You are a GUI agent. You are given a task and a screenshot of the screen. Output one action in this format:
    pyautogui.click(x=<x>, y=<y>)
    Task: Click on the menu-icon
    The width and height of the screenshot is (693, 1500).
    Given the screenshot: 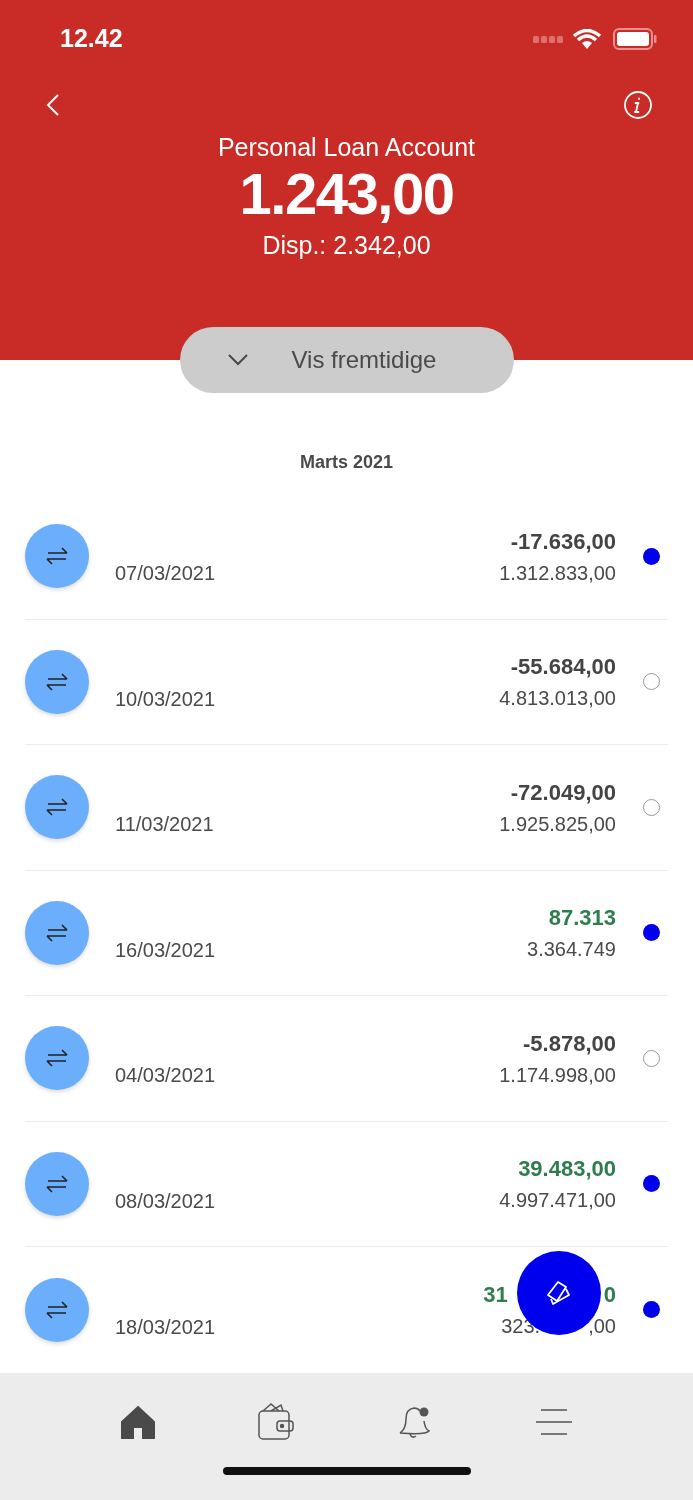 What is the action you would take?
    pyautogui.click(x=553, y=1421)
    